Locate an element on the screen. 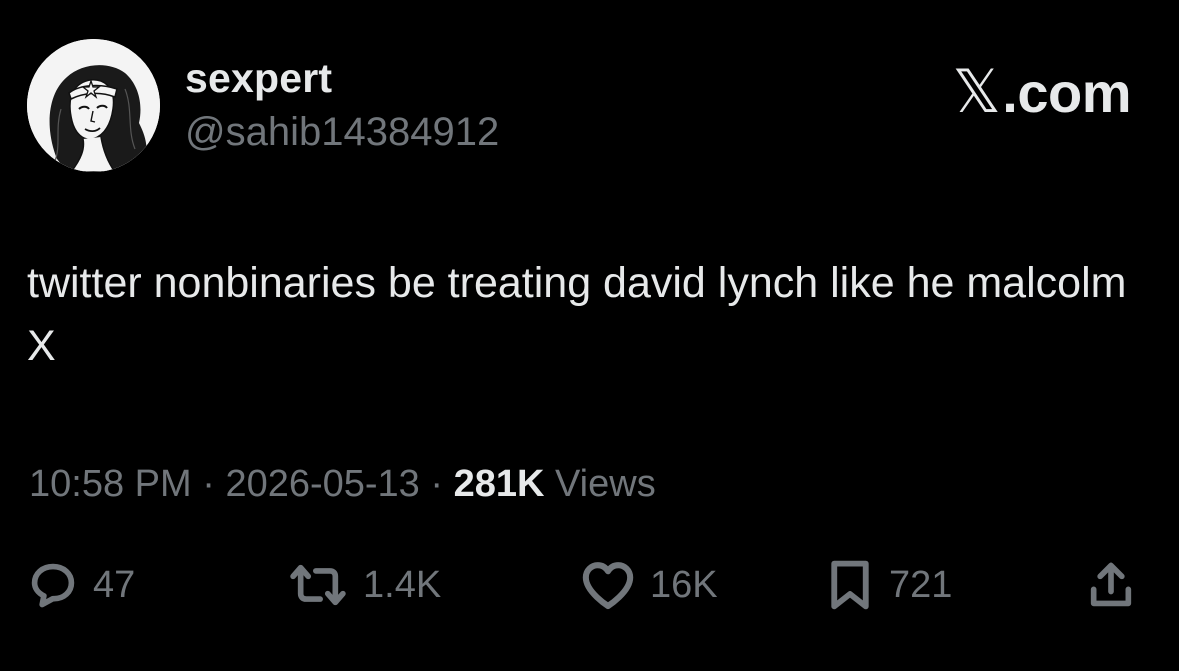 Image resolution: width=1179 pixels, height=671 pixels. share-button is located at coordinates (1111, 585).